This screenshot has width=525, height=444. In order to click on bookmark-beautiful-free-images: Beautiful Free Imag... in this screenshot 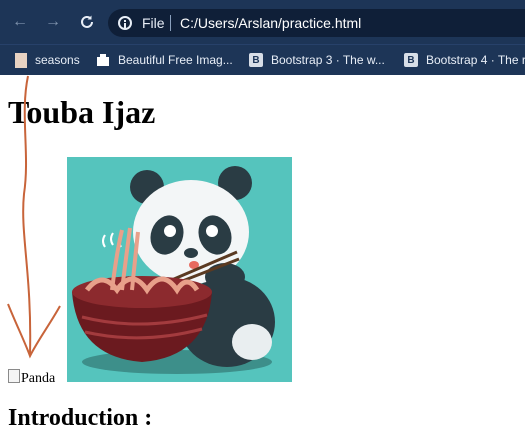, I will do `click(164, 60)`.